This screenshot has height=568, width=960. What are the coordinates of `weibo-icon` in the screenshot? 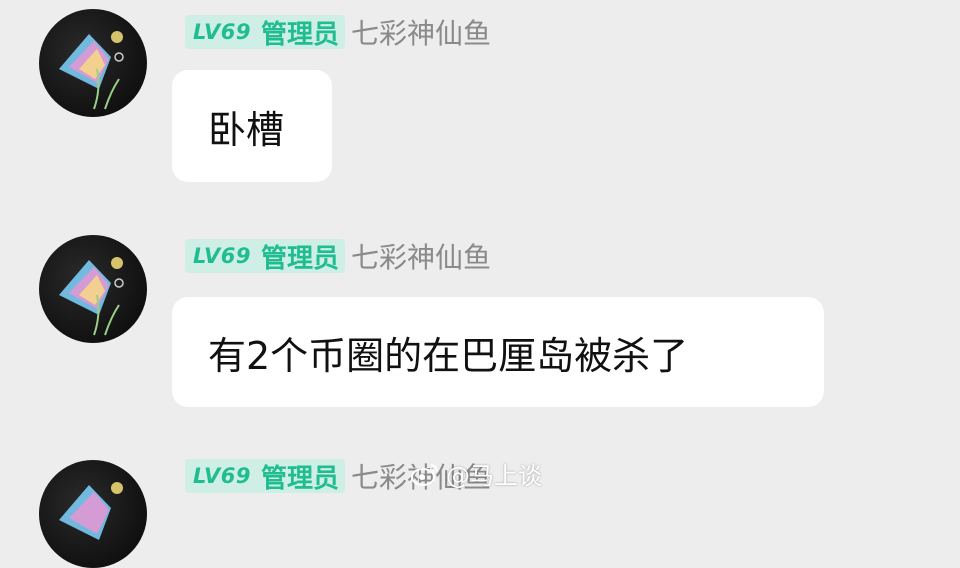 It's located at (424, 474).